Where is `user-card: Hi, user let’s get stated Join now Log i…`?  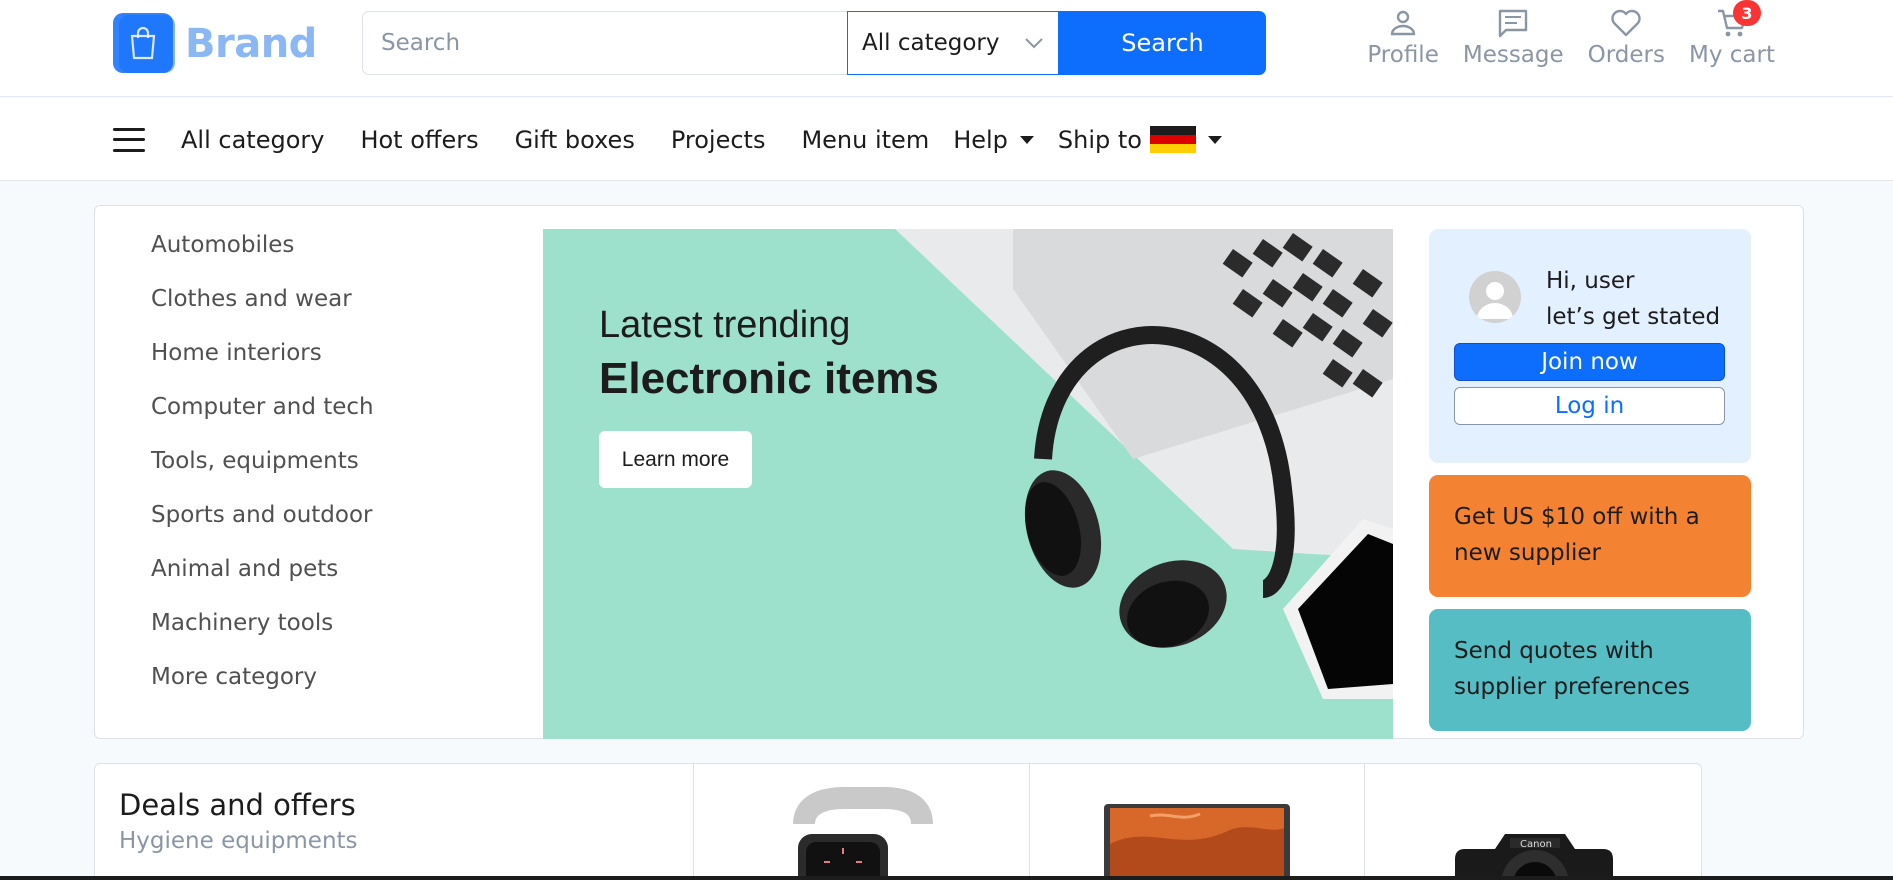
user-card: Hi, user let’s get stated Join now Log i… is located at coordinates (1590, 346).